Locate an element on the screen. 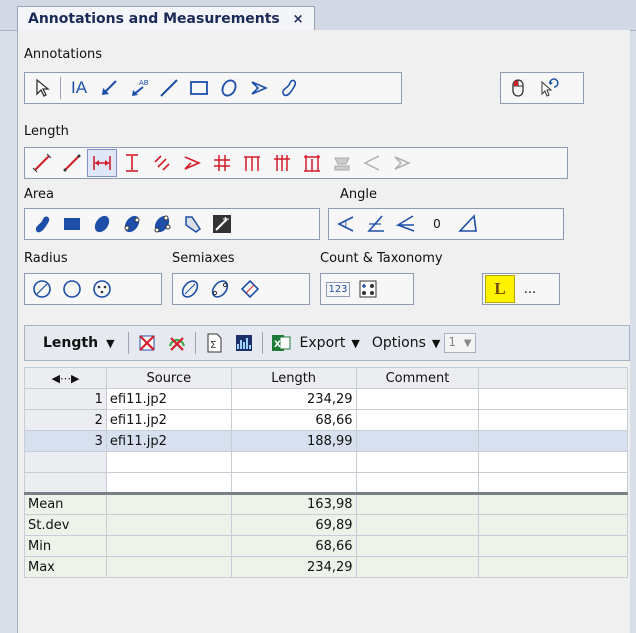 This screenshot has height=633, width=636. angle-icon is located at coordinates (346, 224).